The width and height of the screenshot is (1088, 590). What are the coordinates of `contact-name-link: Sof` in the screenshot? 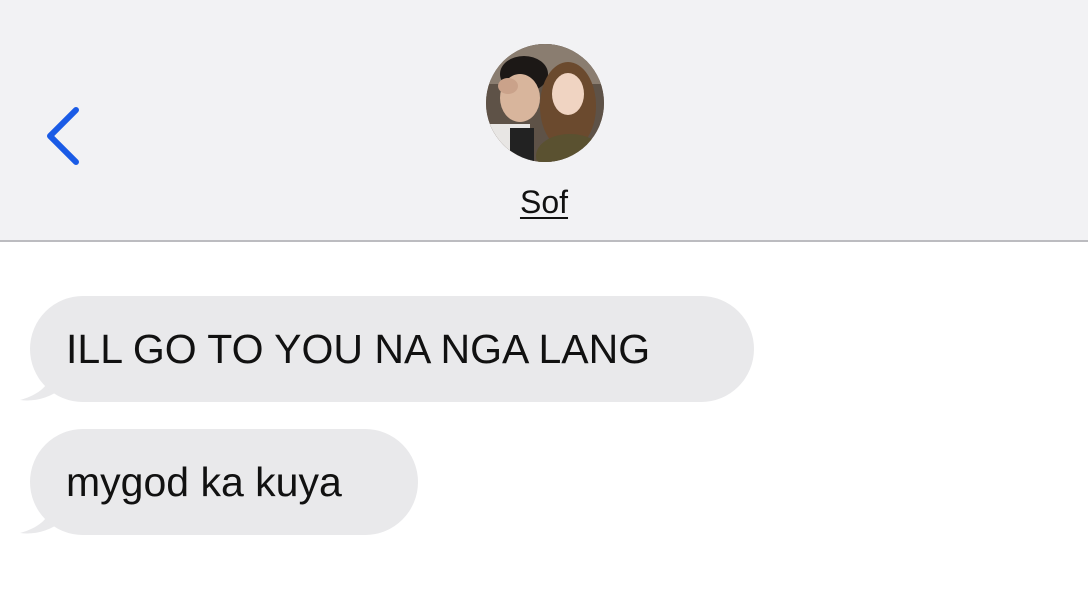 It's located at (544, 202).